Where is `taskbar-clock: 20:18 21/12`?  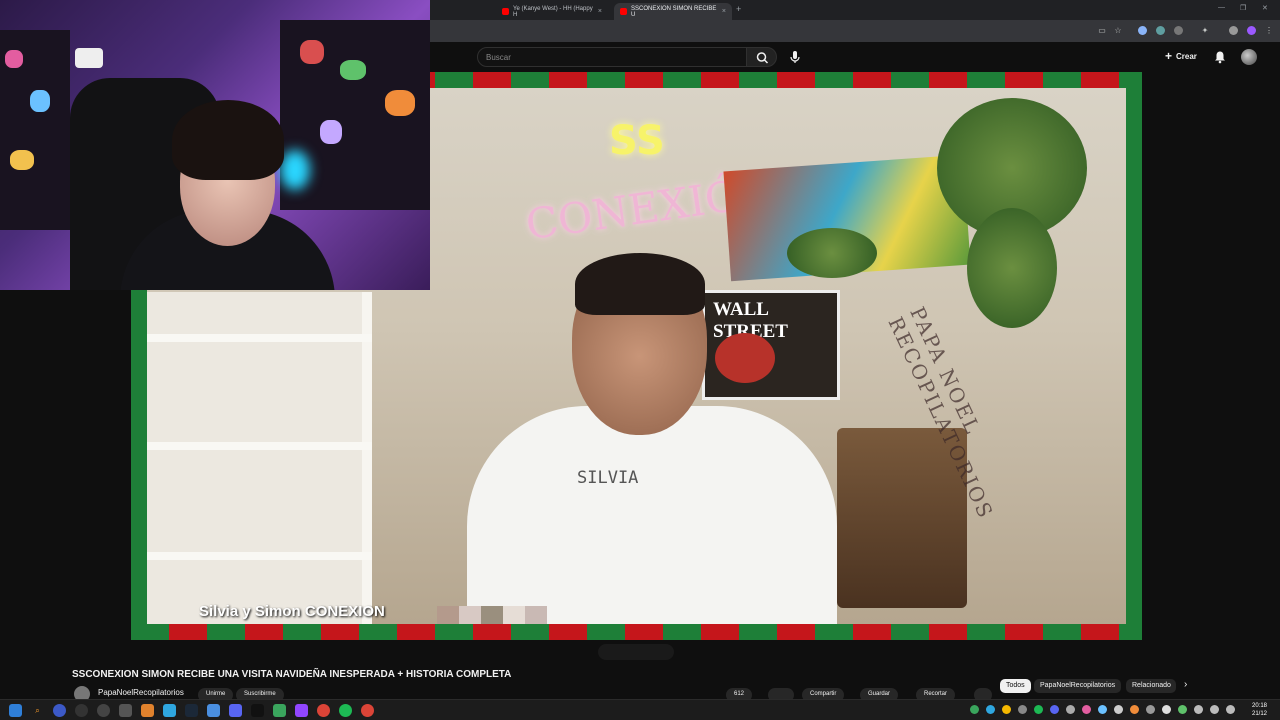
taskbar-clock: 20:18 21/12 is located at coordinates (1259, 710).